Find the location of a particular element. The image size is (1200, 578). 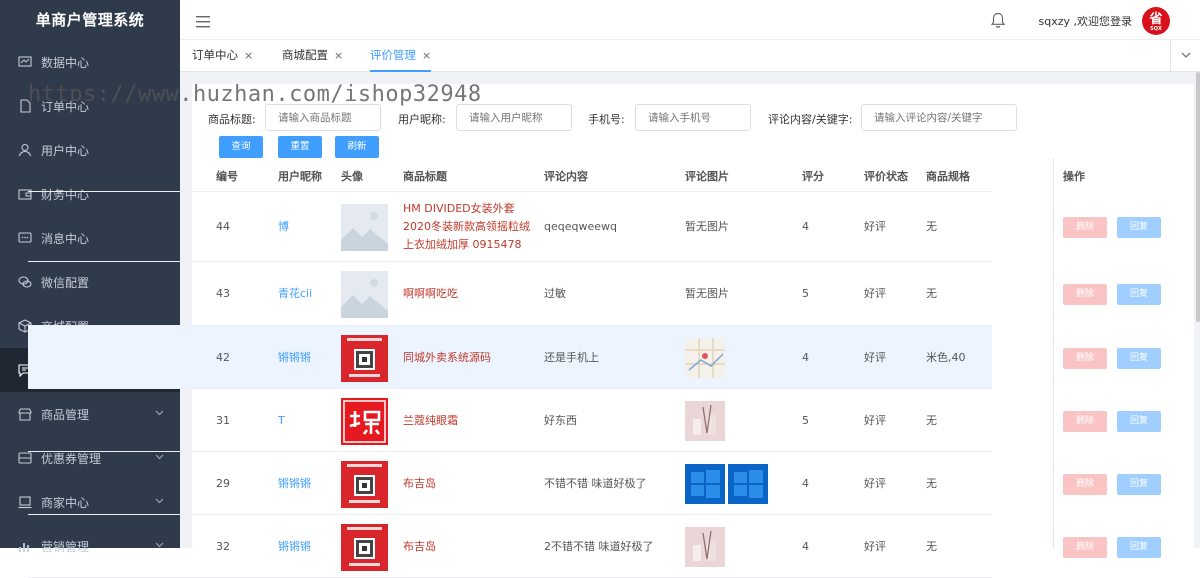

cell-id: 44 is located at coordinates (223, 226).